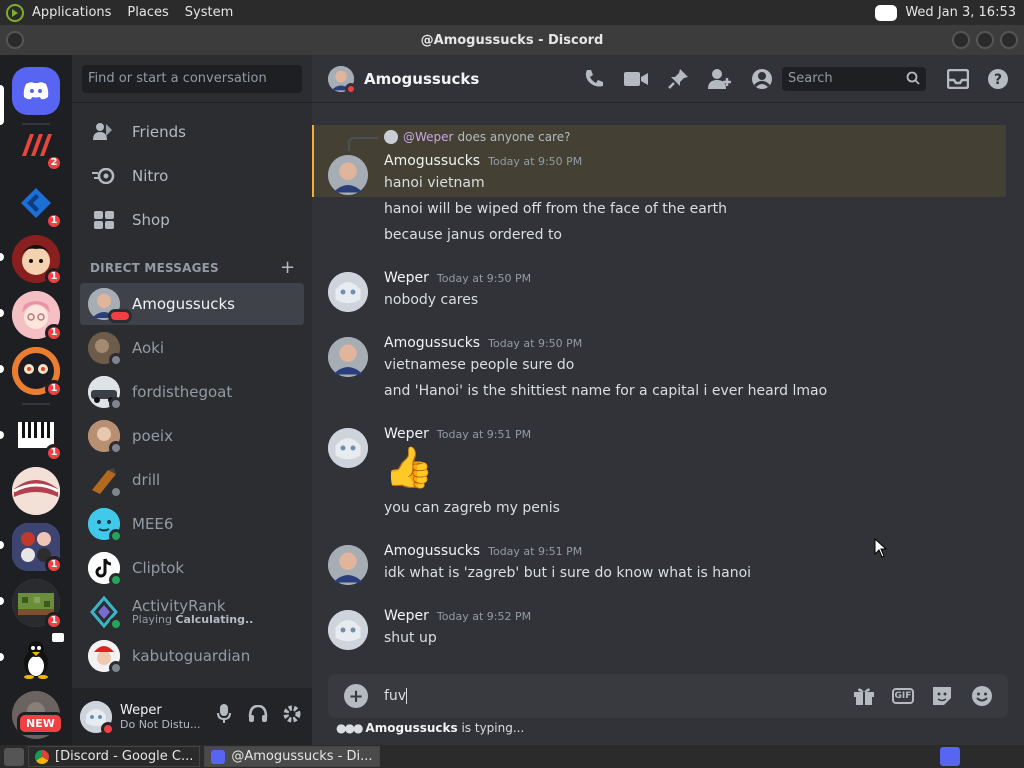 Image resolution: width=1024 pixels, height=768 pixels. Describe the element at coordinates (54, 163) in the screenshot. I see `server-badge: 2` at that location.